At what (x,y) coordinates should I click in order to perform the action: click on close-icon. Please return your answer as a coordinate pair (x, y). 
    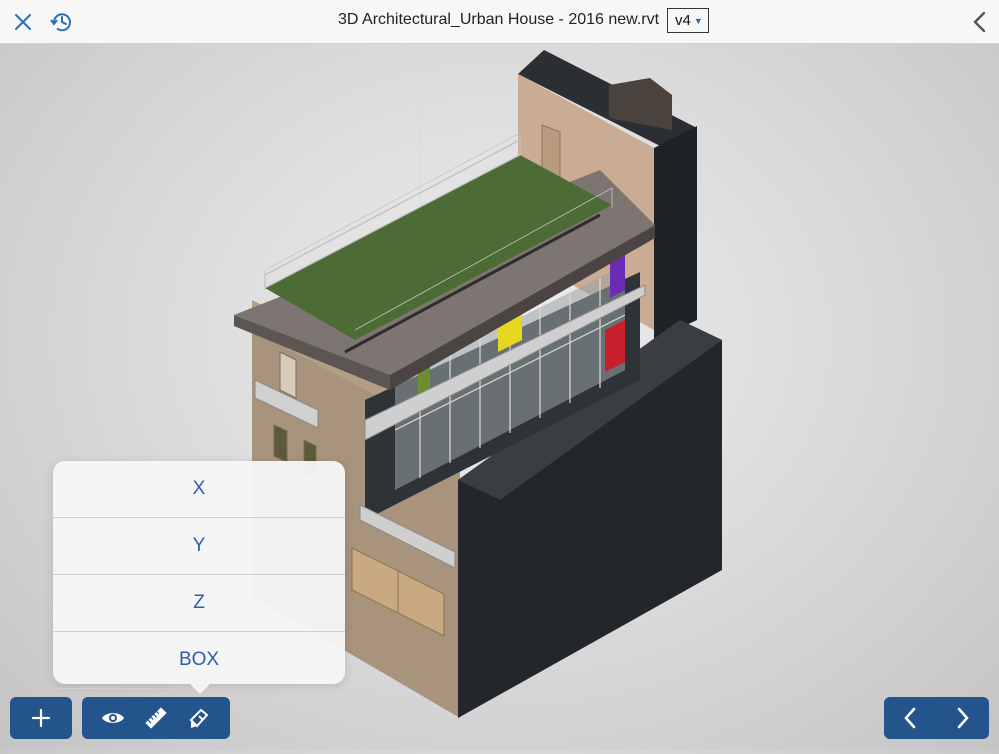
    Looking at the image, I should click on (23, 22).